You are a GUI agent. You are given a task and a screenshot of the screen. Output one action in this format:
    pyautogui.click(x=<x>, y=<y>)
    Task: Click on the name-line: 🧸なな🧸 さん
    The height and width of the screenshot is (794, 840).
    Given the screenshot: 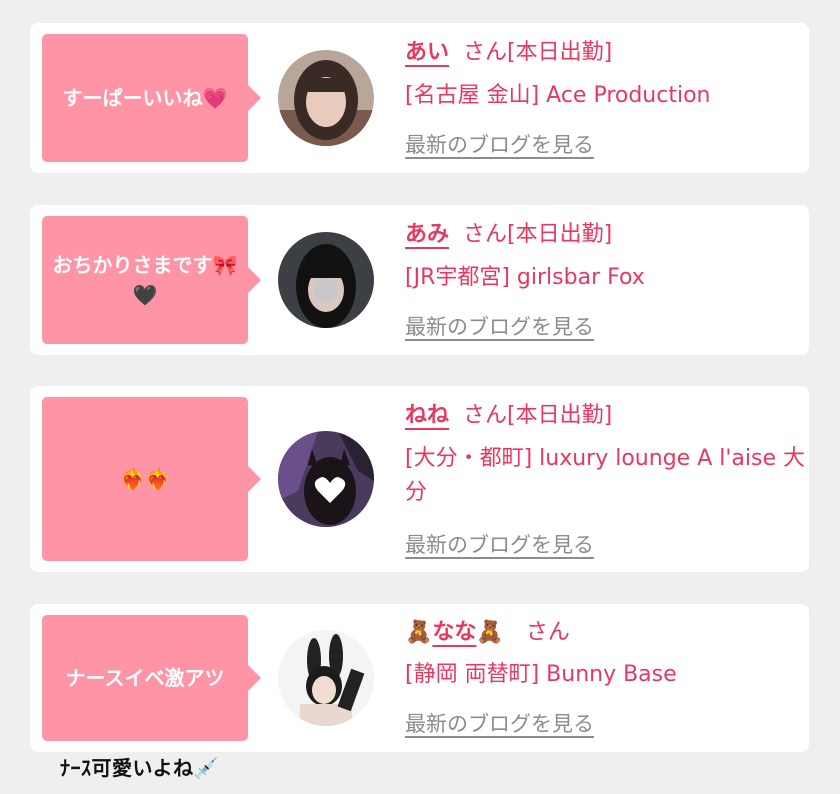 What is the action you would take?
    pyautogui.click(x=487, y=633)
    